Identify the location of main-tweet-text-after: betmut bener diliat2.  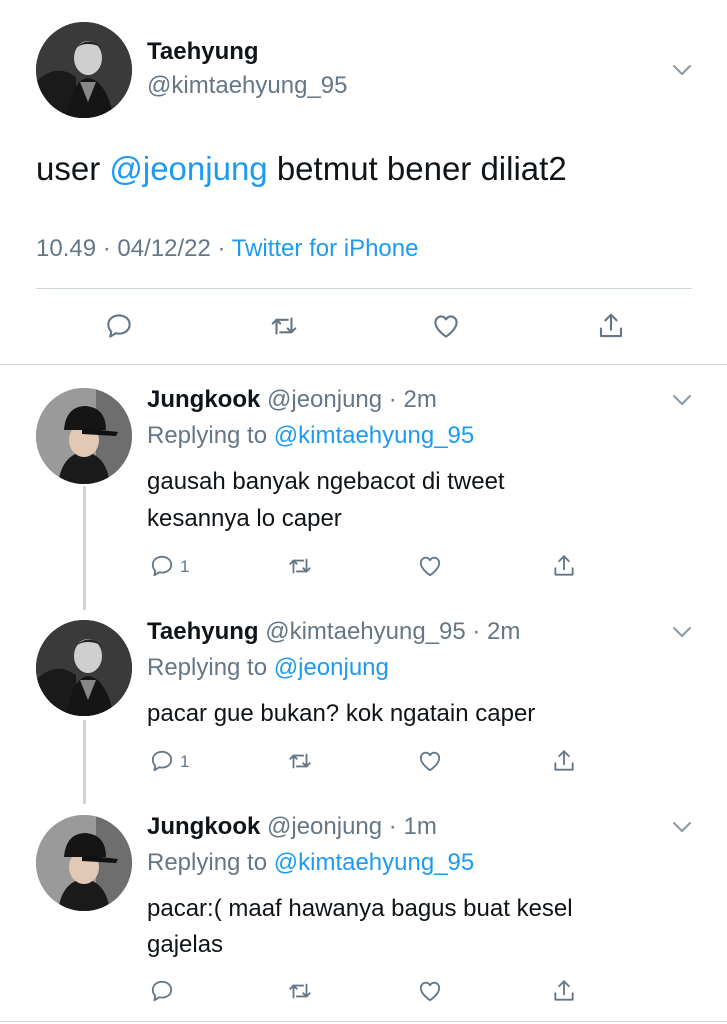
(417, 168).